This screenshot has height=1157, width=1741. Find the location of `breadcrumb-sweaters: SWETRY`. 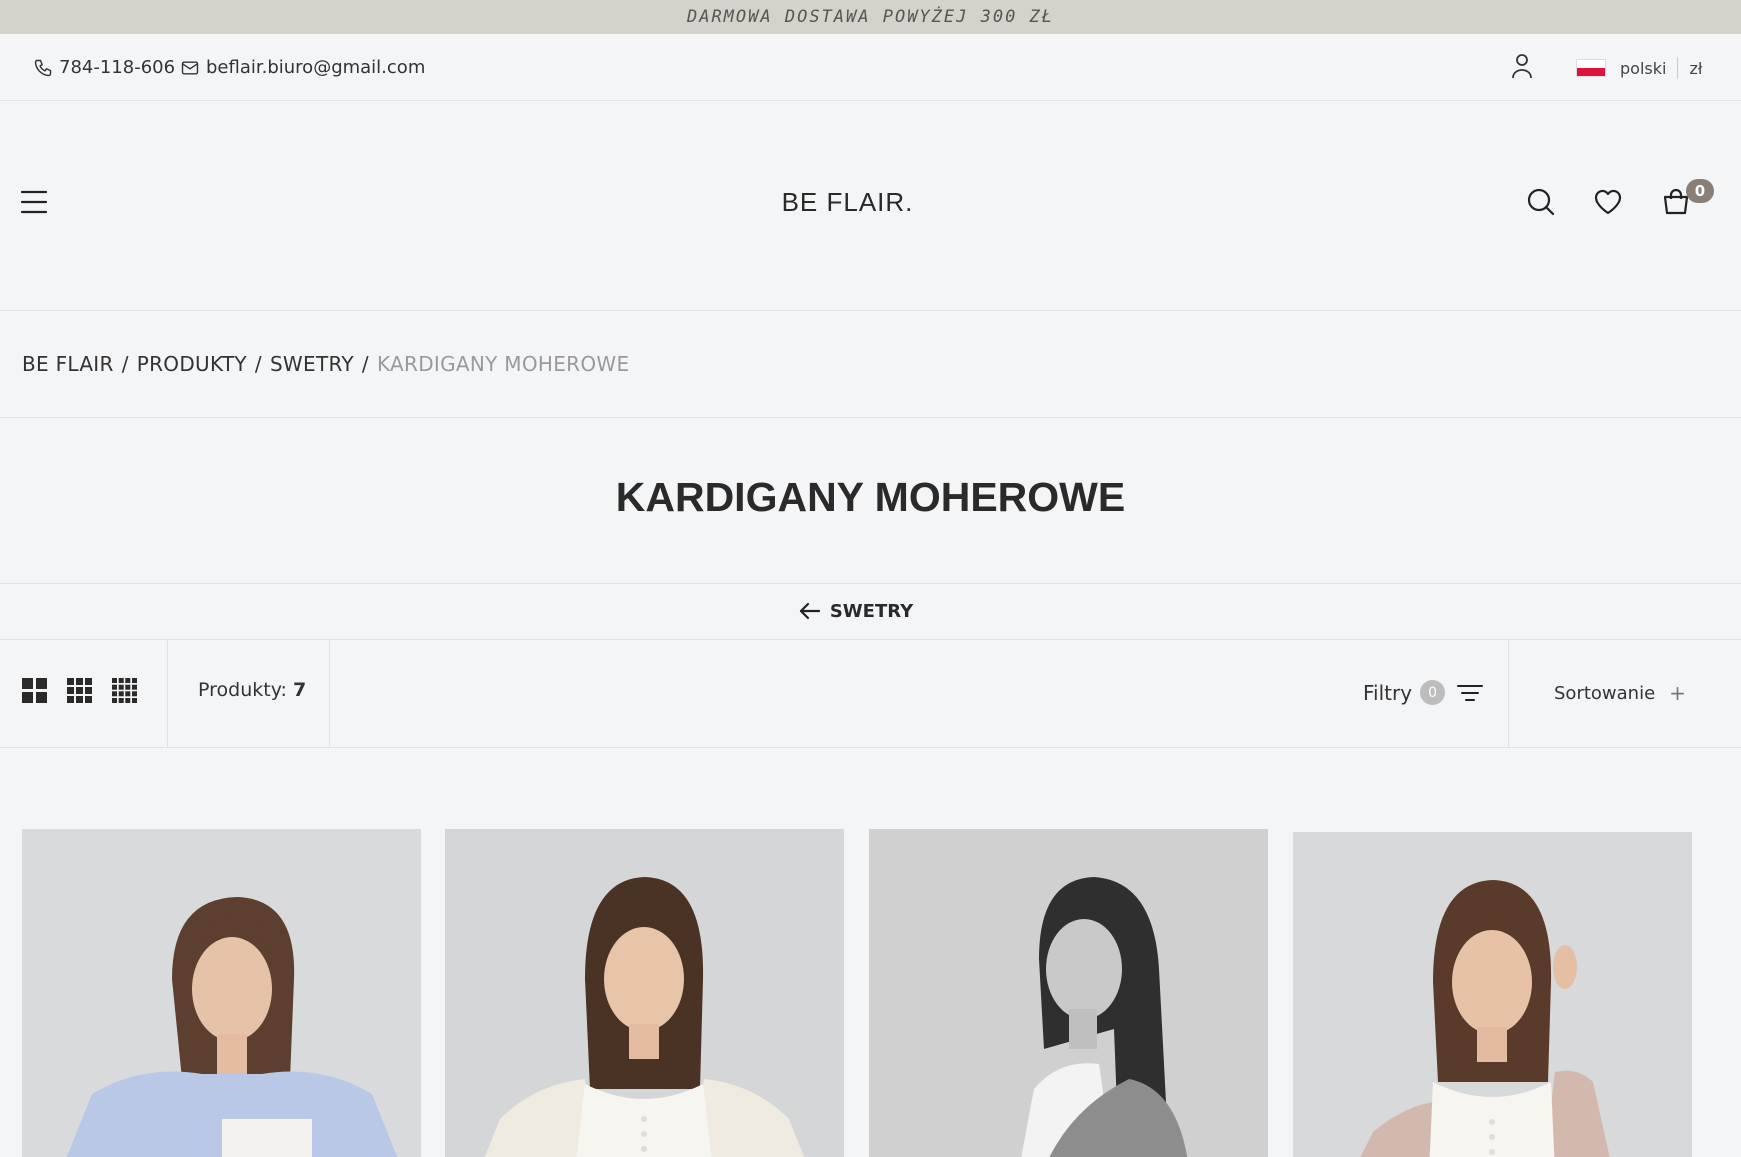

breadcrumb-sweaters: SWETRY is located at coordinates (312, 364).